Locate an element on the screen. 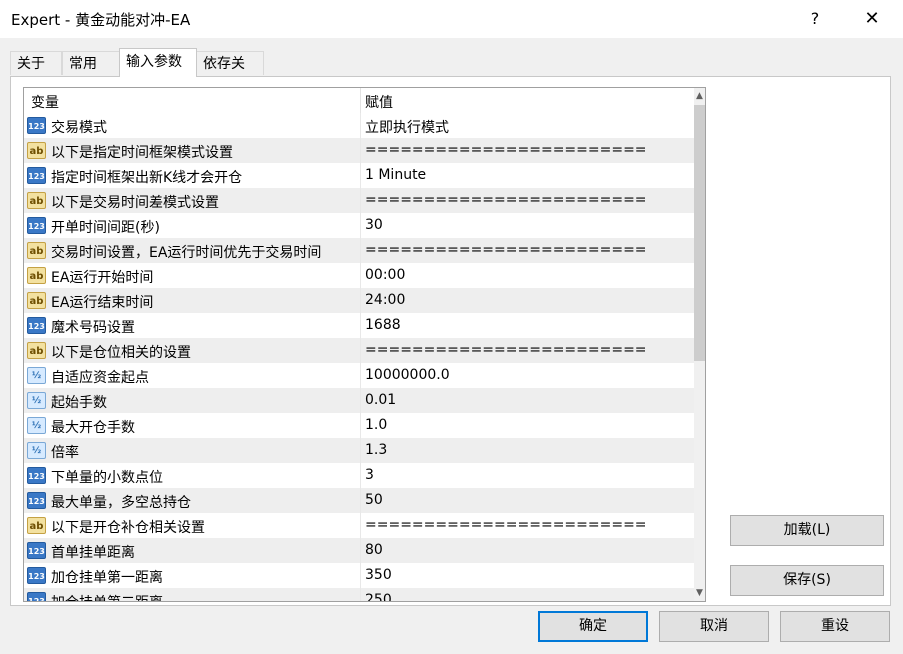  close-icon: ✕ is located at coordinates (872, 19).